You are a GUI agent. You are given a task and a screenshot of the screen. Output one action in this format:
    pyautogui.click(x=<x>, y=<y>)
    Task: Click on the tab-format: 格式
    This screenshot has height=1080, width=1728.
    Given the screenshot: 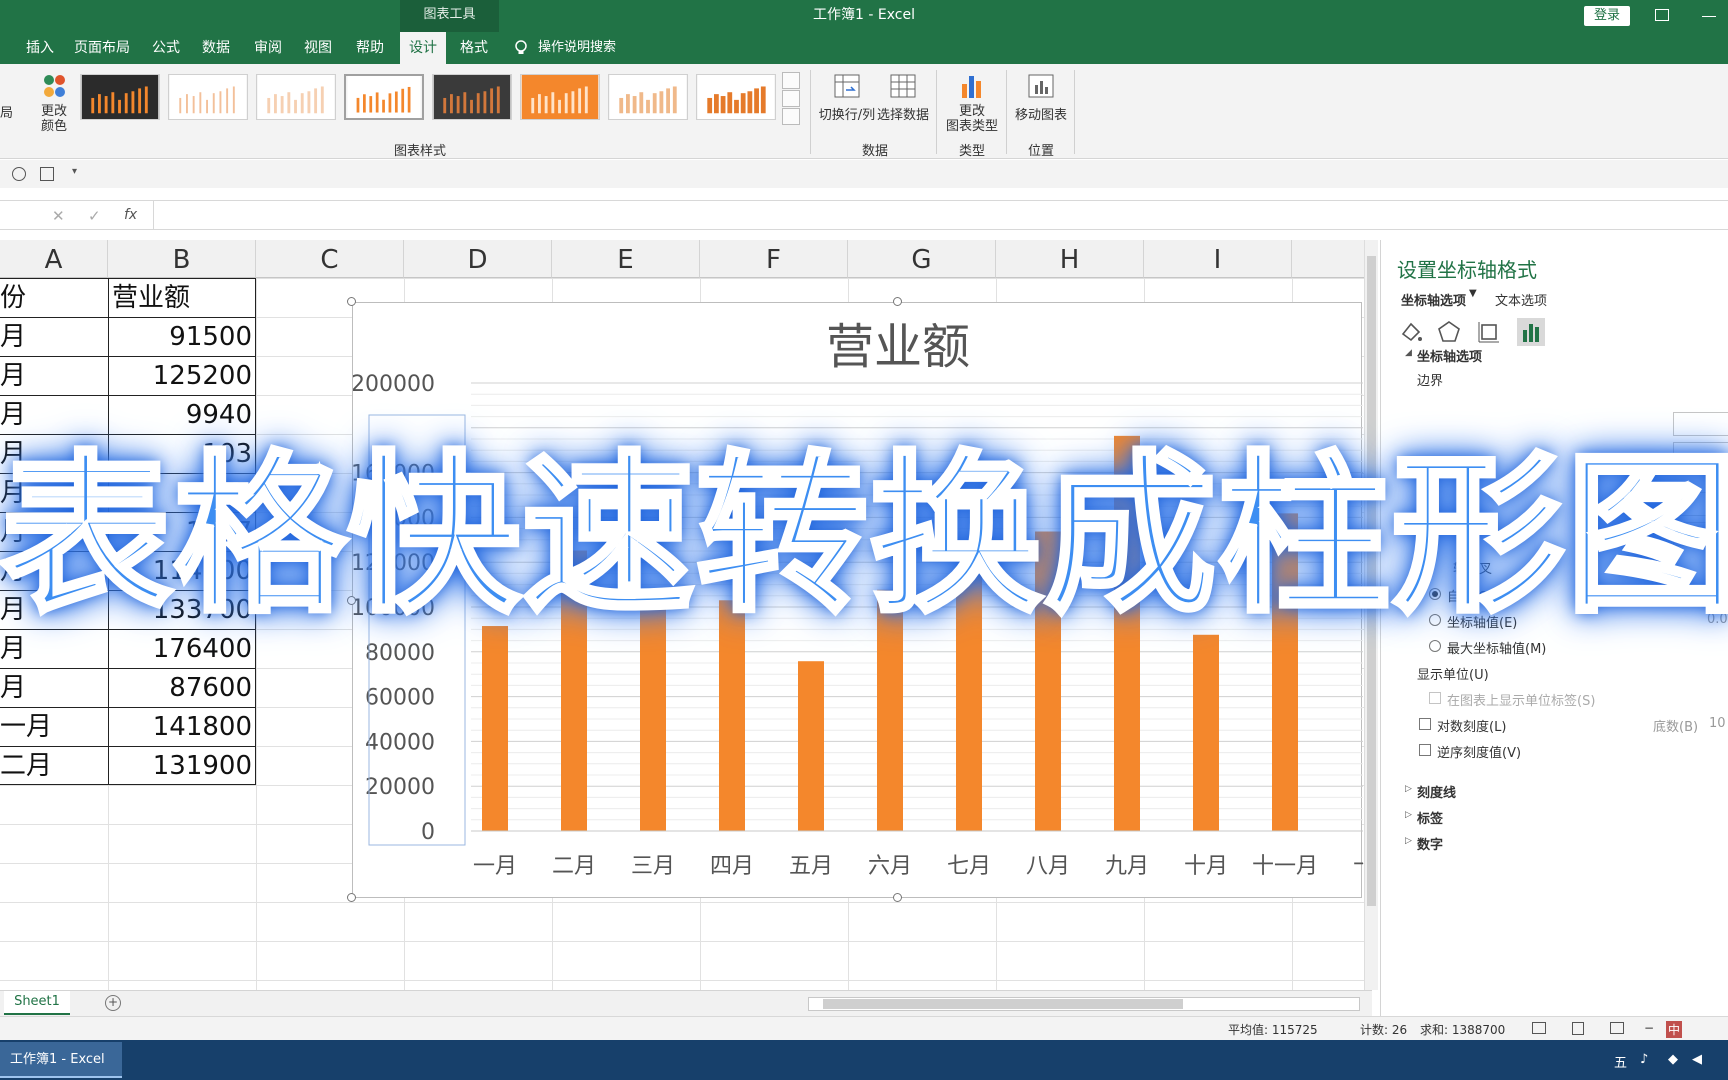 What is the action you would take?
    pyautogui.click(x=474, y=48)
    